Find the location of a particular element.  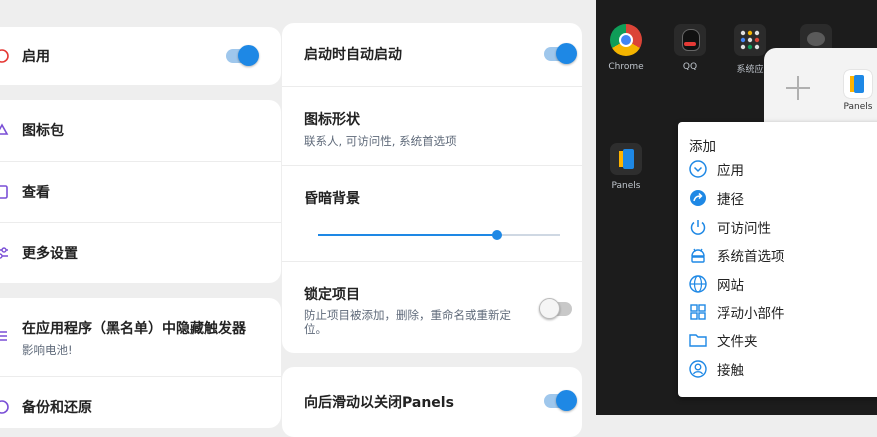

panels-icon is located at coordinates (858, 84).